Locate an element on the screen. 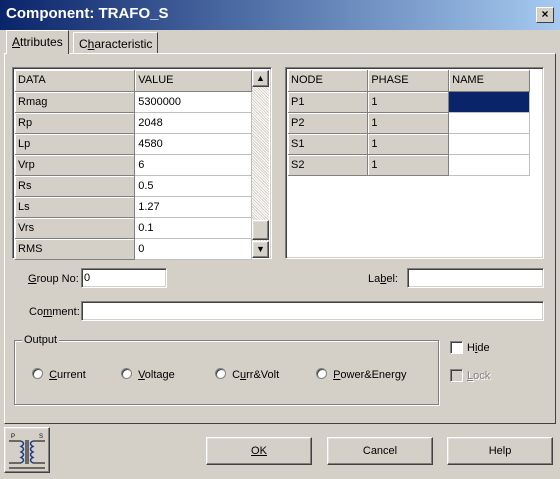 Image resolution: width=560 pixels, height=479 pixels. scroll-thumb is located at coordinates (260, 230).